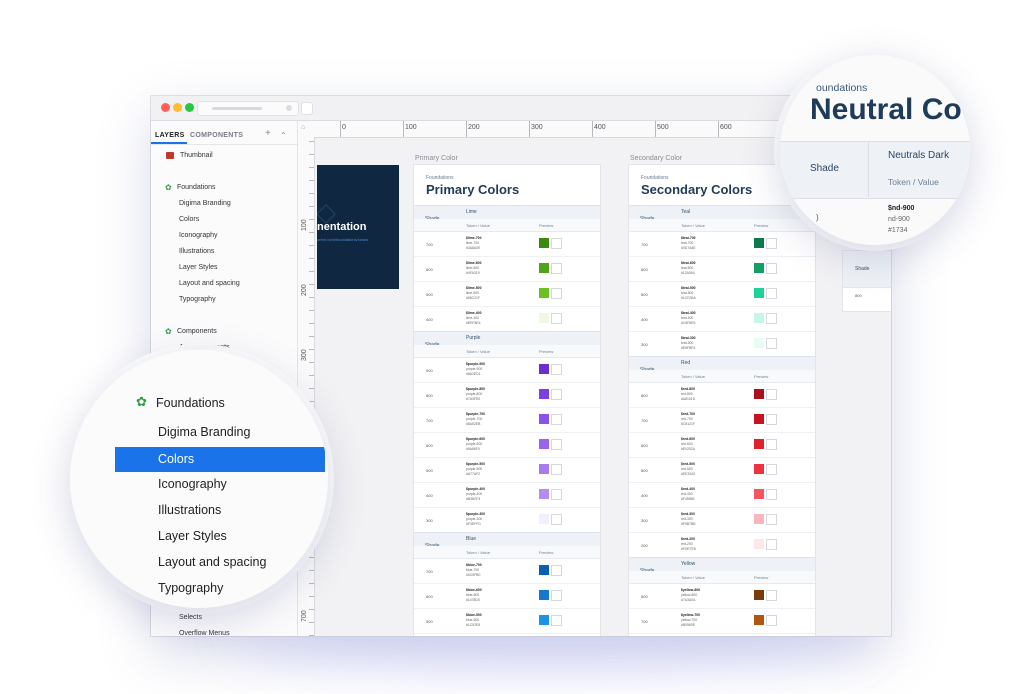 The height and width of the screenshot is (694, 1035). I want to click on layer-item: Digima Branding, so click(205, 203).